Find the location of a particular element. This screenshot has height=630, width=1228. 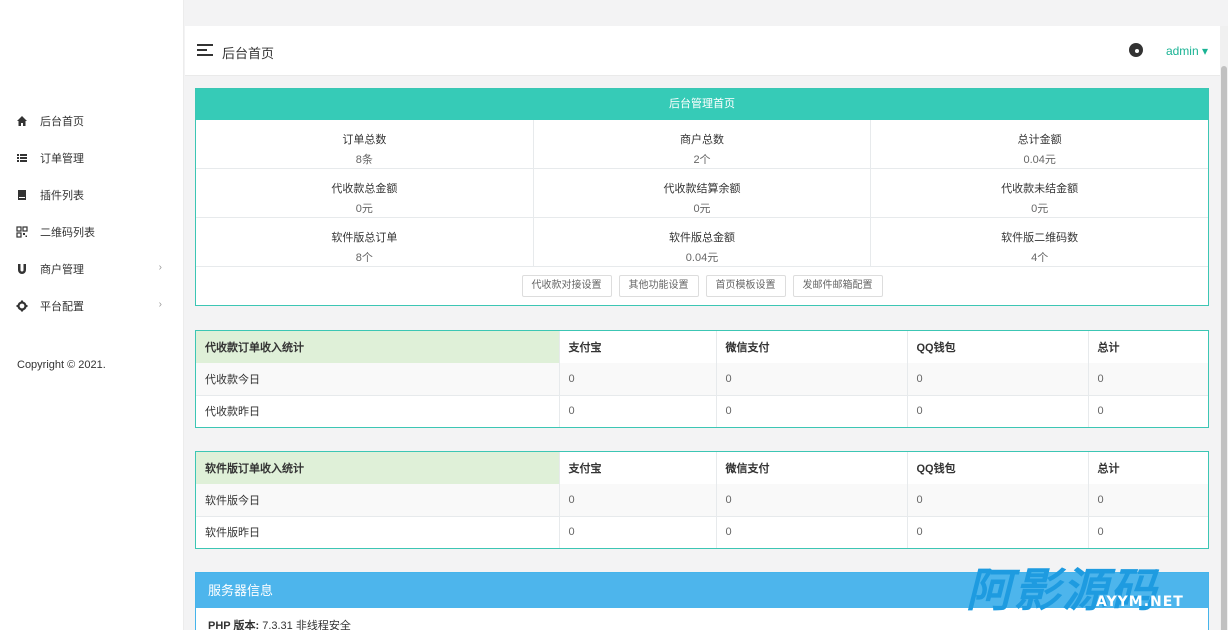

stat-value: 0.04元 is located at coordinates (1039, 160).